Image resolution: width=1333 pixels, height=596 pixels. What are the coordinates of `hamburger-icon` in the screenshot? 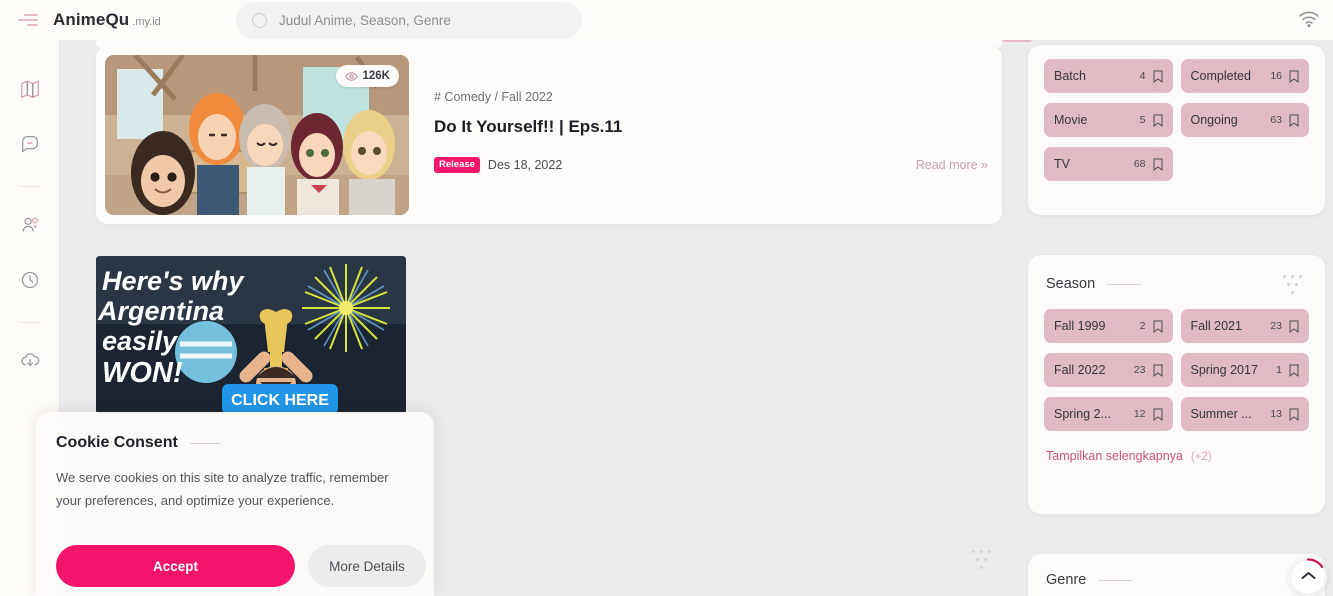 It's located at (28, 20).